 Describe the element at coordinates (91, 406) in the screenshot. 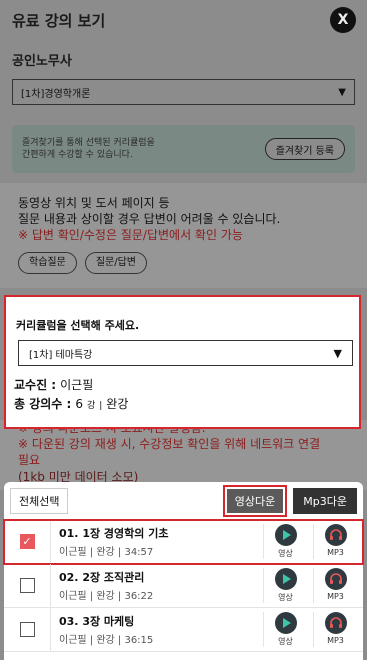

I see `total-unit: 강` at that location.